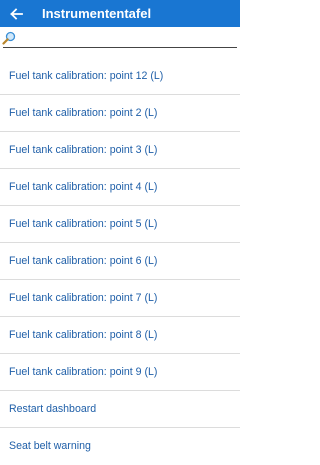 The image size is (320, 465). I want to click on page-title: Instrumententafel, so click(97, 13).